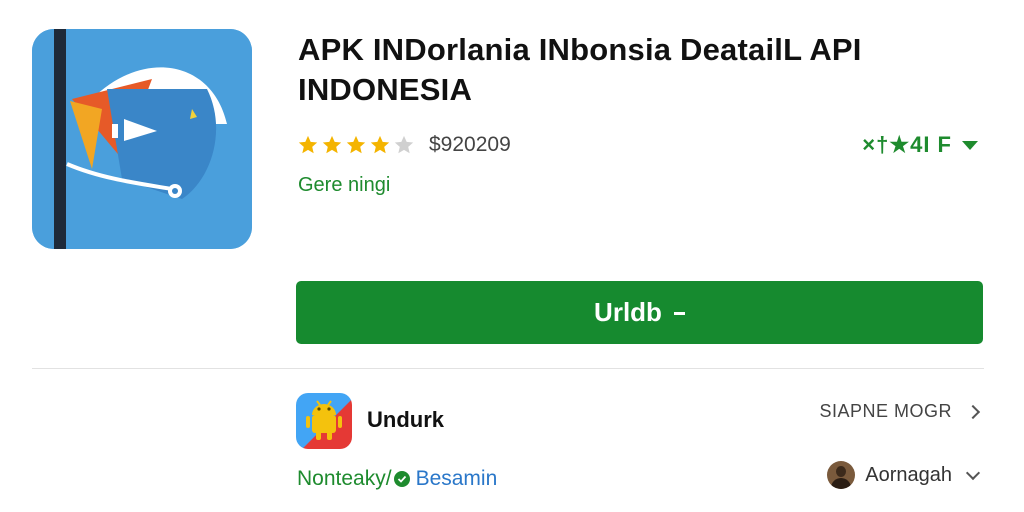  Describe the element at coordinates (470, 144) in the screenshot. I see `app-price: $920209` at that location.